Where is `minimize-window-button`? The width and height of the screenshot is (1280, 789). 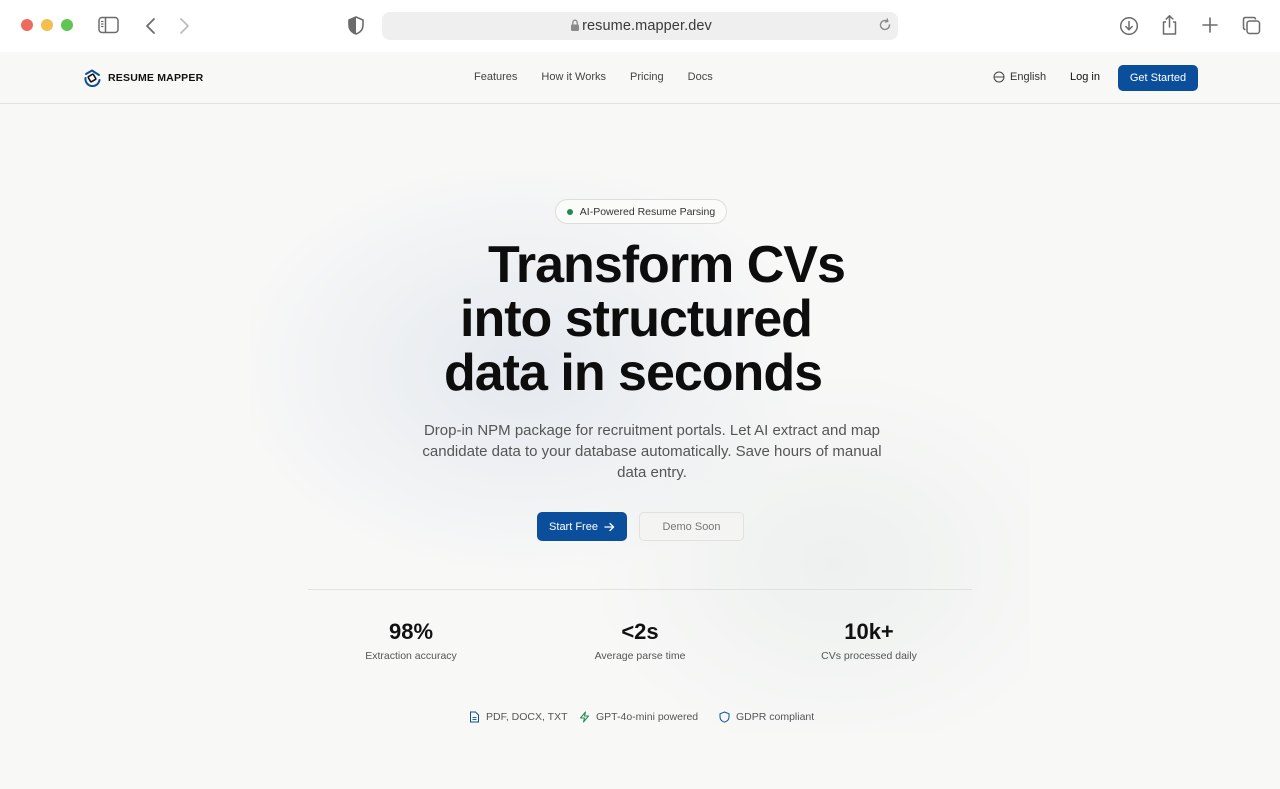
minimize-window-button is located at coordinates (47, 25).